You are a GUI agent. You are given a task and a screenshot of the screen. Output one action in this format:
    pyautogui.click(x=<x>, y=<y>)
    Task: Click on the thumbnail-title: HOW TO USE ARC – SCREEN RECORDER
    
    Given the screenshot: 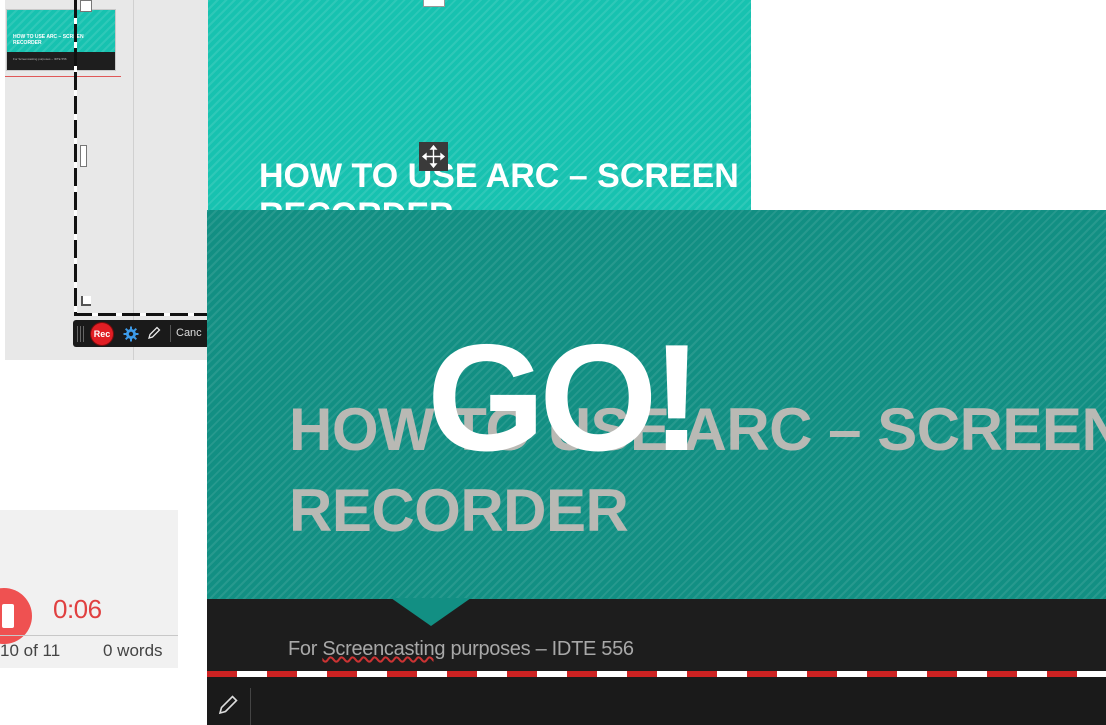 What is the action you would take?
    pyautogui.click(x=48, y=40)
    